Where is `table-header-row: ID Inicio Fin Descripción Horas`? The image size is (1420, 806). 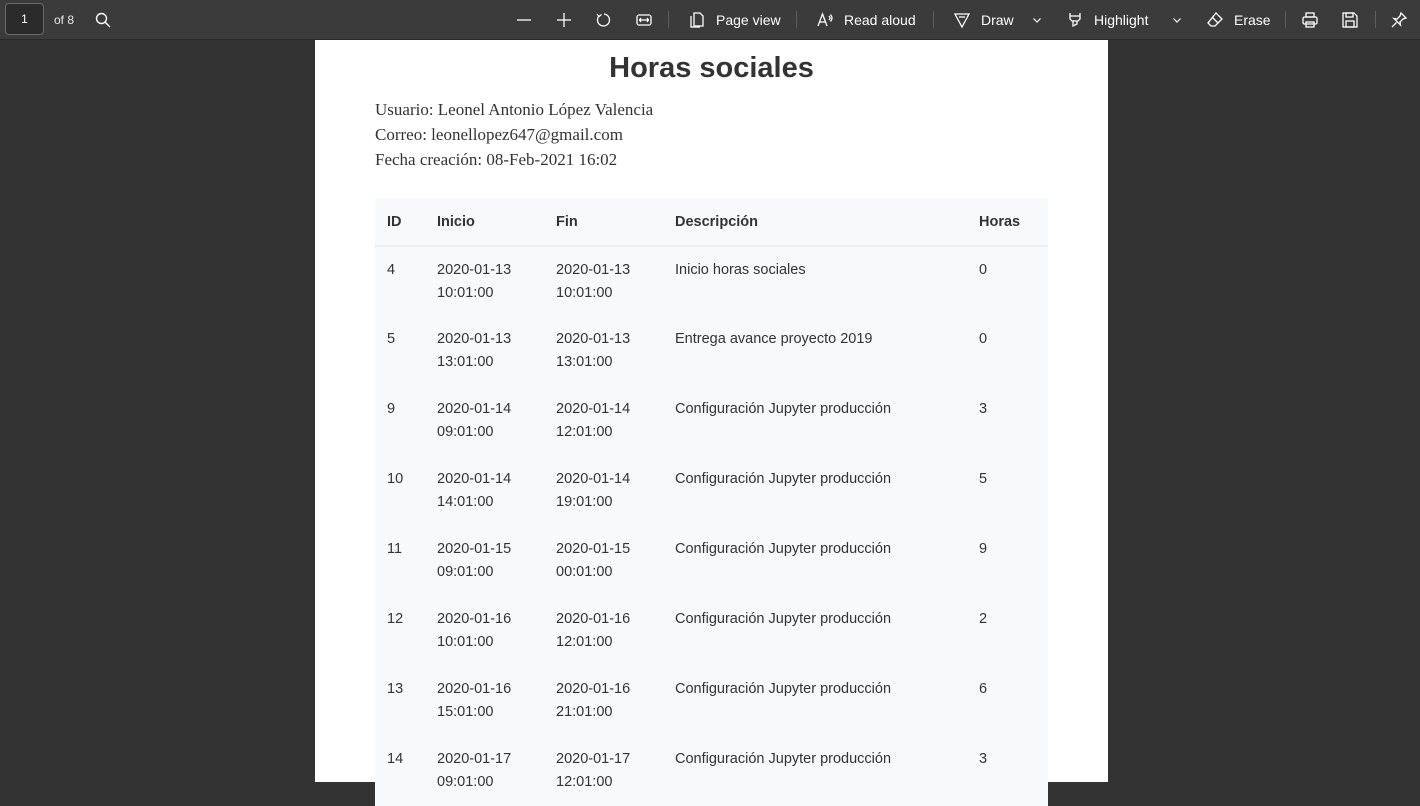
table-header-row: ID Inicio Fin Descripción Horas is located at coordinates (711, 222).